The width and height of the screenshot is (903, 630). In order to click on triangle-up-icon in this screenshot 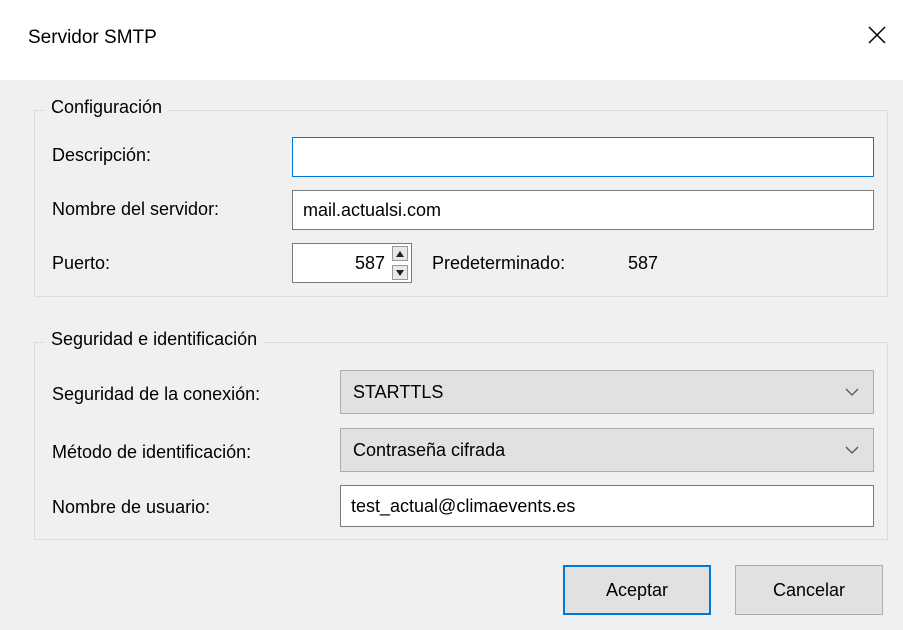, I will do `click(400, 253)`.